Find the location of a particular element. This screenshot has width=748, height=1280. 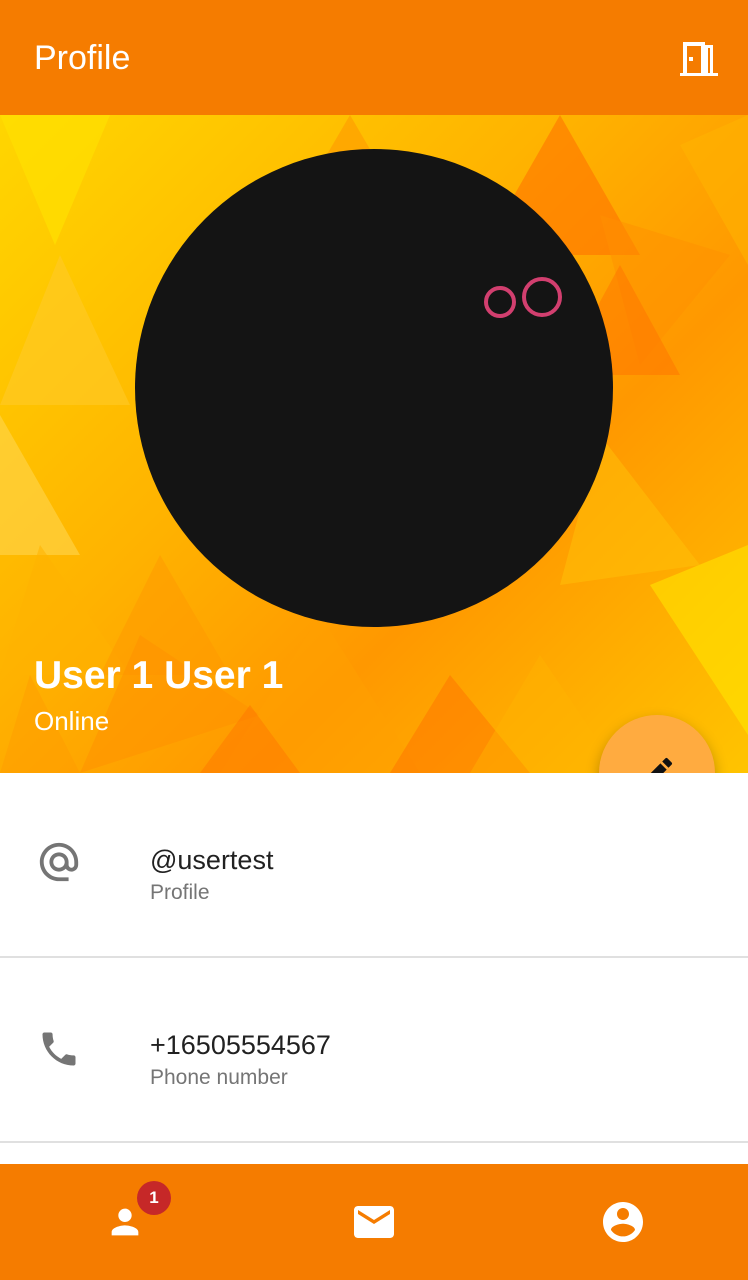

contacts-icon is located at coordinates (124, 1222).